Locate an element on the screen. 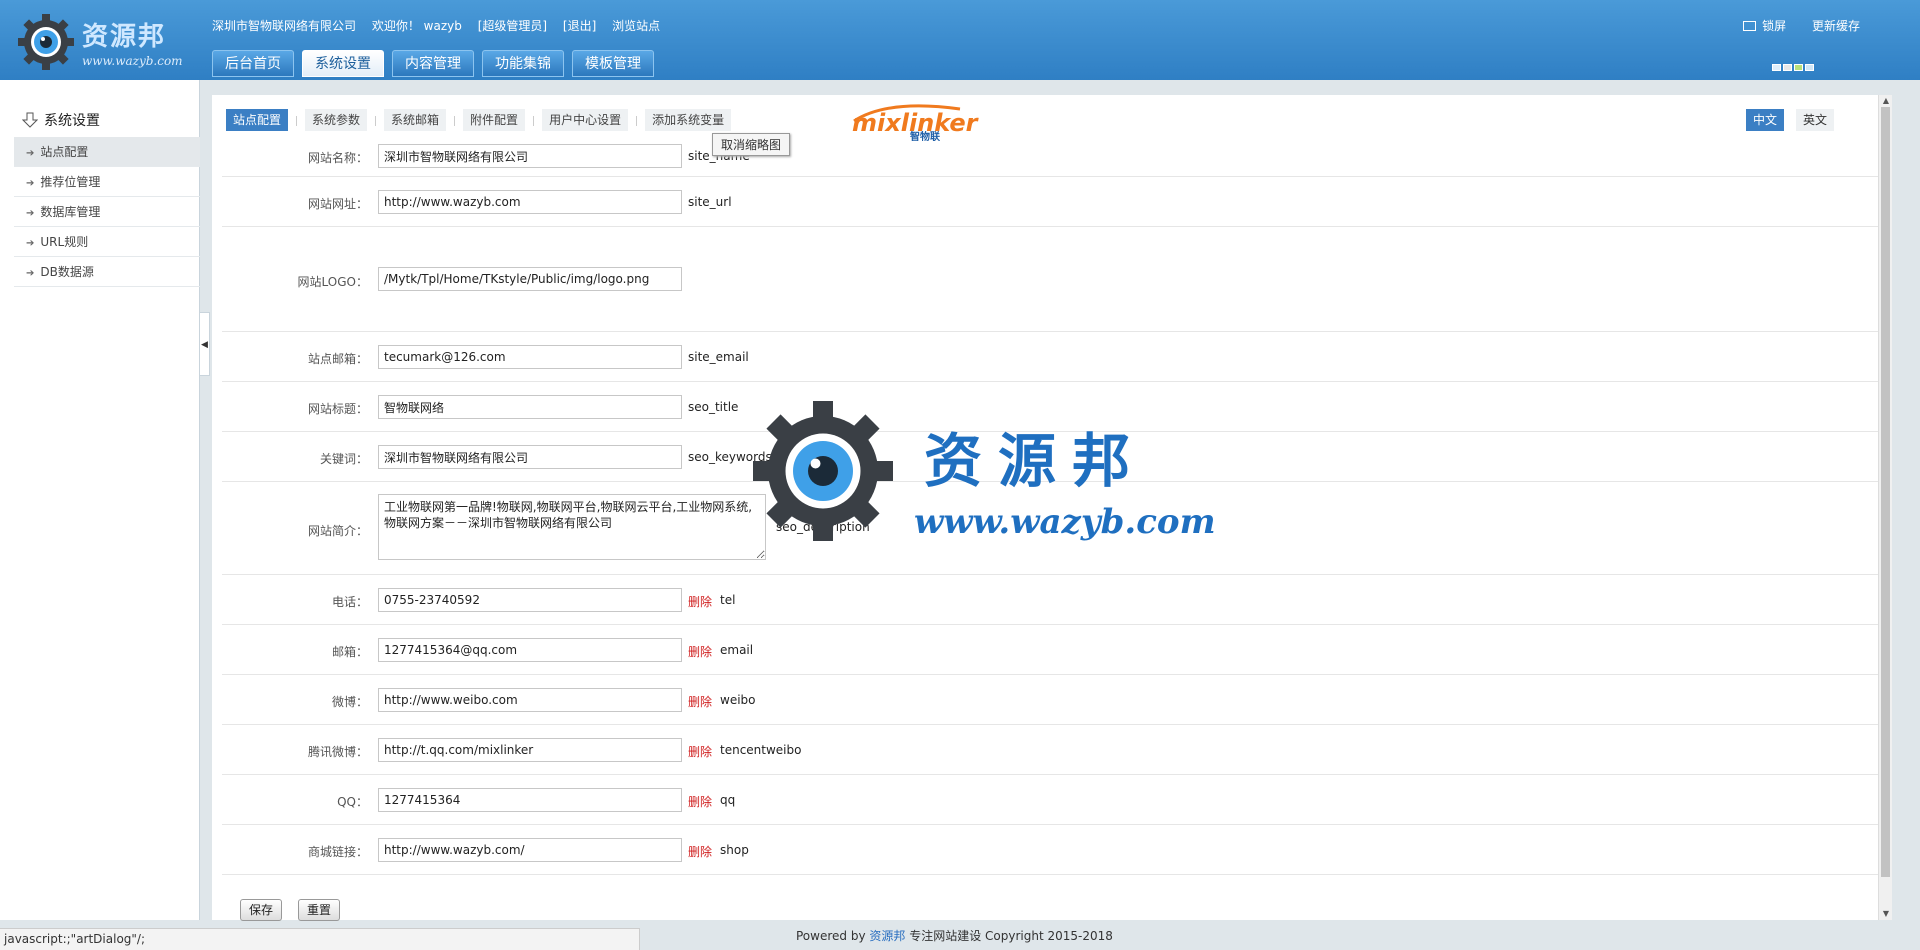 The width and height of the screenshot is (1920, 950). shop-input is located at coordinates (530, 850).